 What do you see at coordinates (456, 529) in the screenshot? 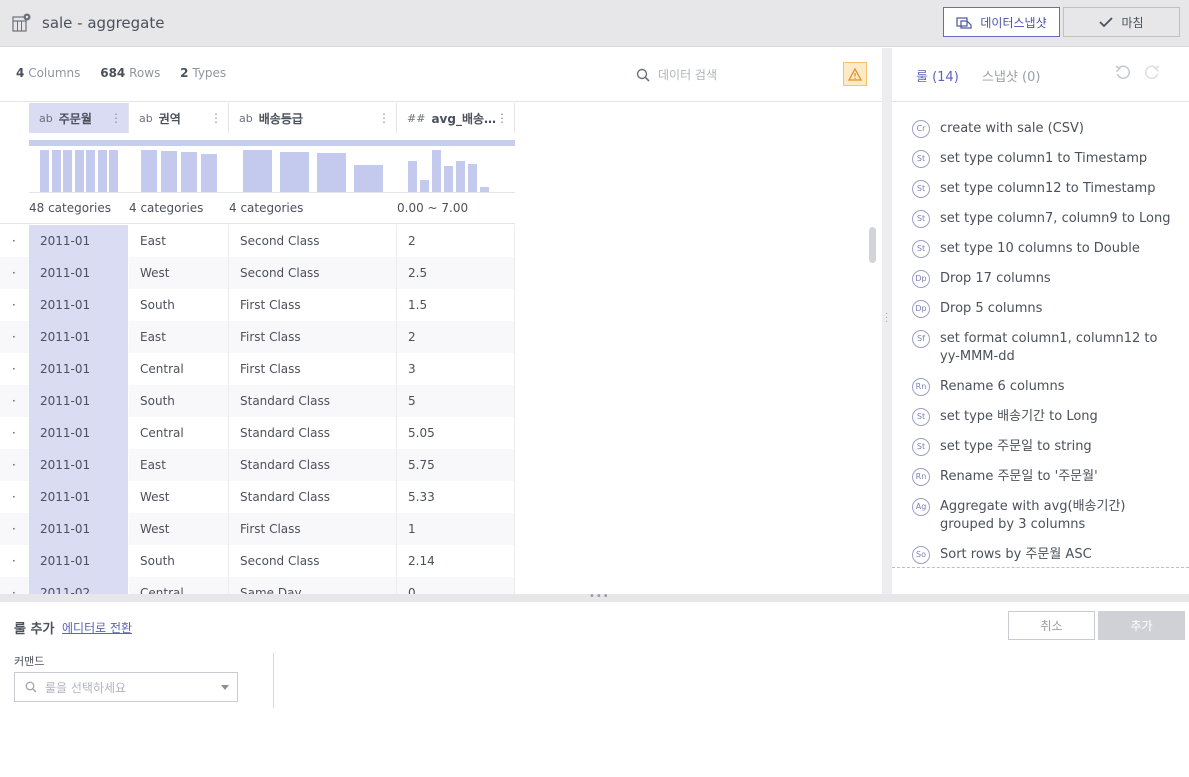
I see `table-cell: 1` at bounding box center [456, 529].